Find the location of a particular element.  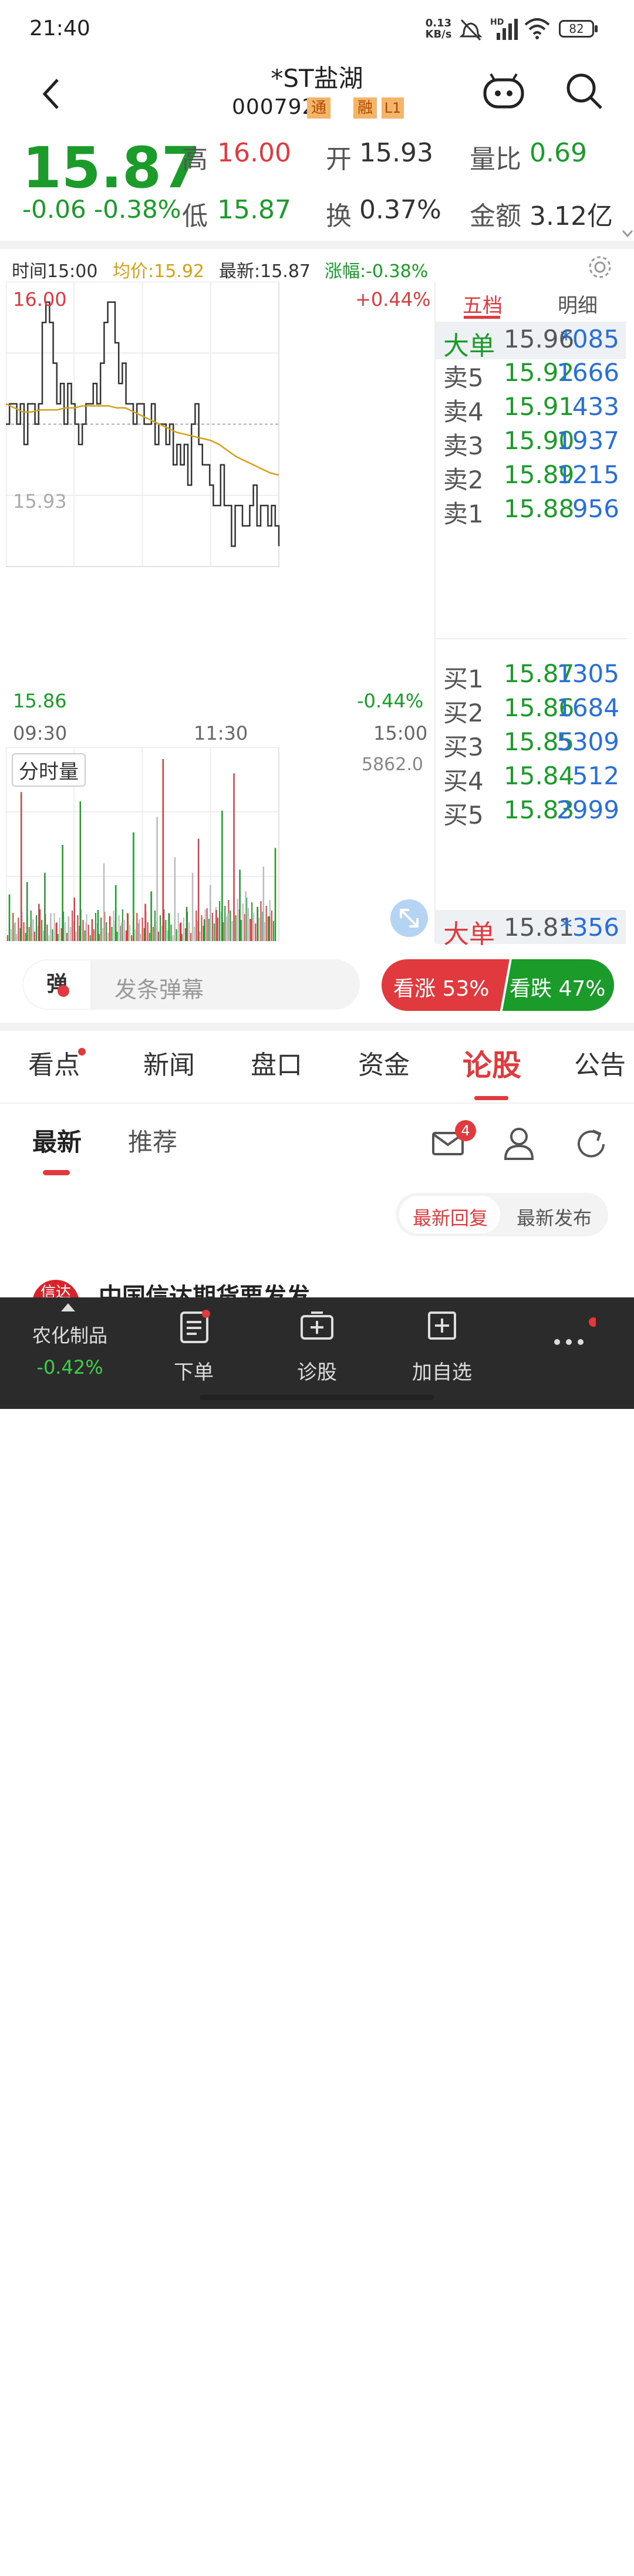

diagnose-button: 诊股 is located at coordinates (317, 1370).